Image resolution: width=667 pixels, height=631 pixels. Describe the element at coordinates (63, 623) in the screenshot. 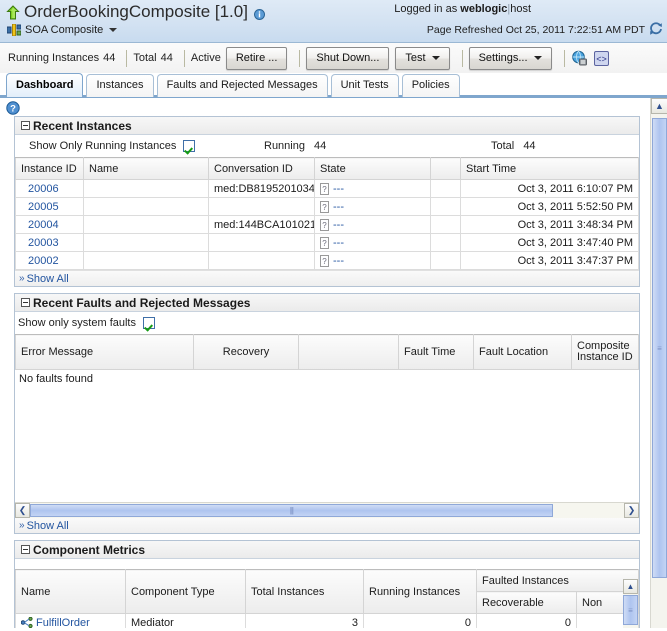

I see `component-name-link: FulfillOrder` at that location.